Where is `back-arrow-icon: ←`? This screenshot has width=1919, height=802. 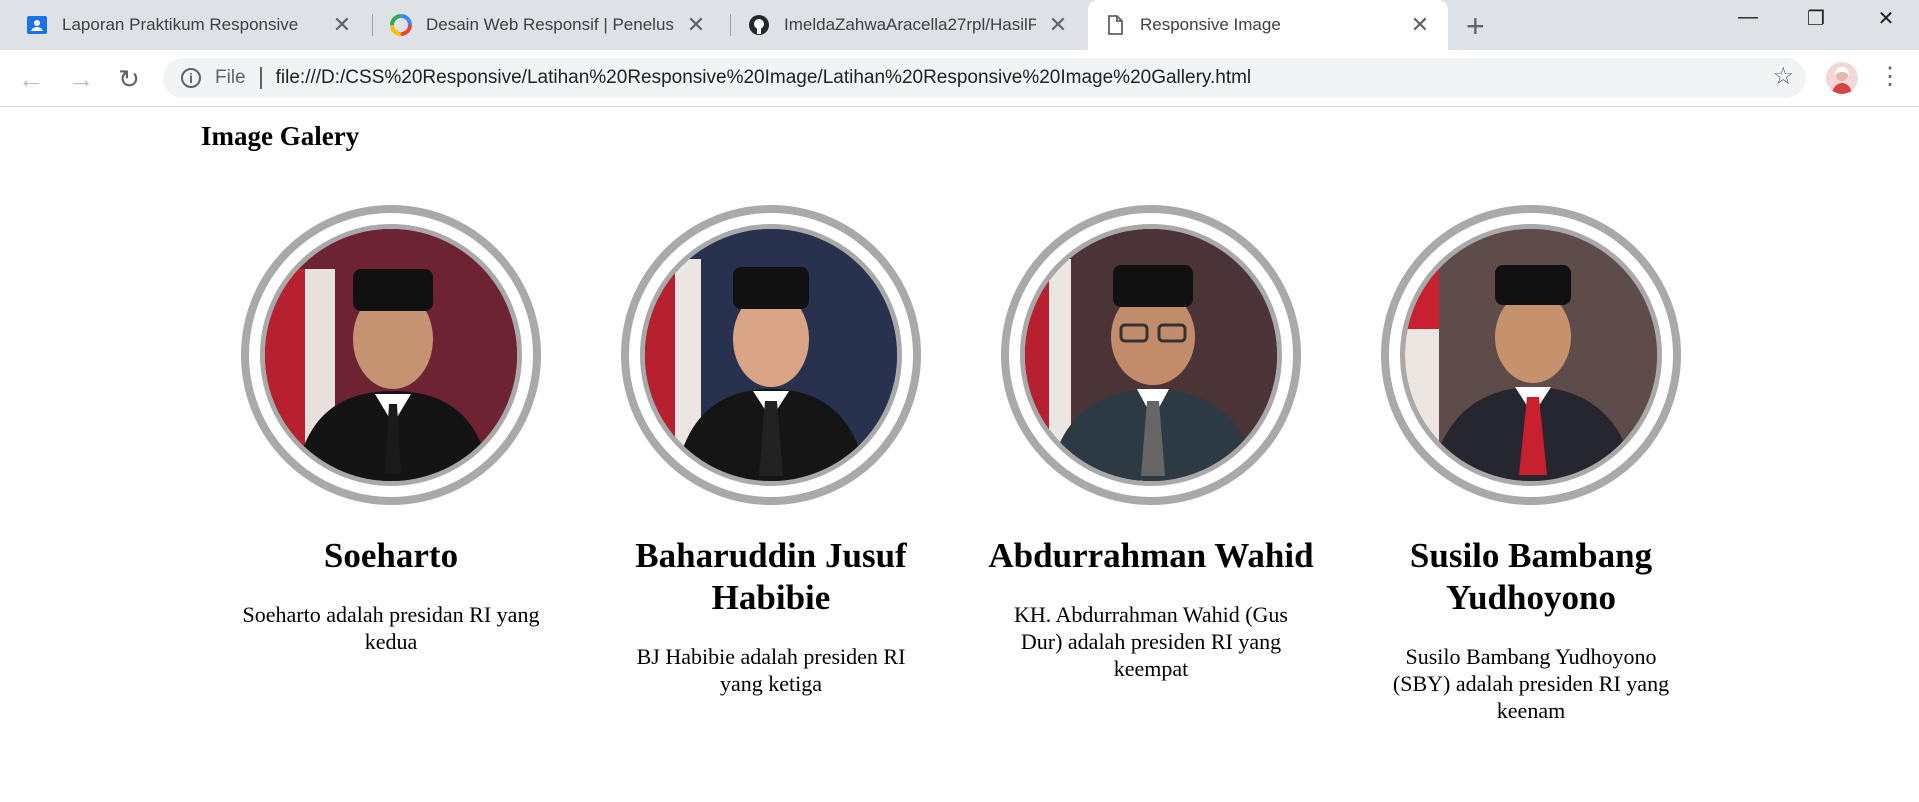
back-arrow-icon: ← is located at coordinates (31, 79).